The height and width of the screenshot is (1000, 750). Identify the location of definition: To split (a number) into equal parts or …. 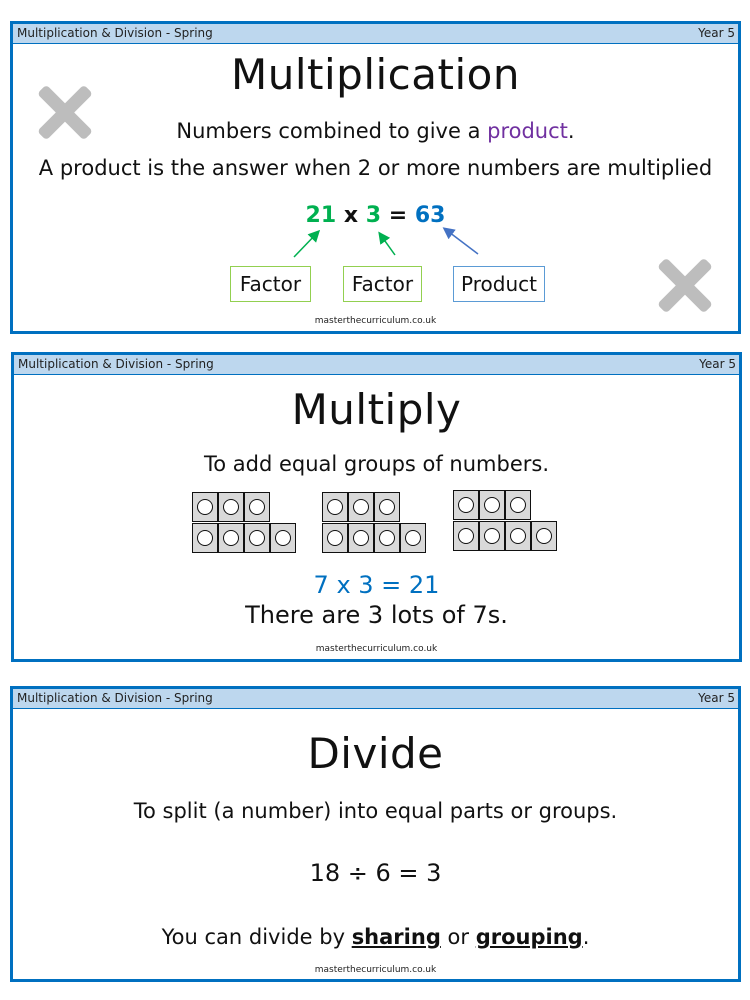
(375, 811).